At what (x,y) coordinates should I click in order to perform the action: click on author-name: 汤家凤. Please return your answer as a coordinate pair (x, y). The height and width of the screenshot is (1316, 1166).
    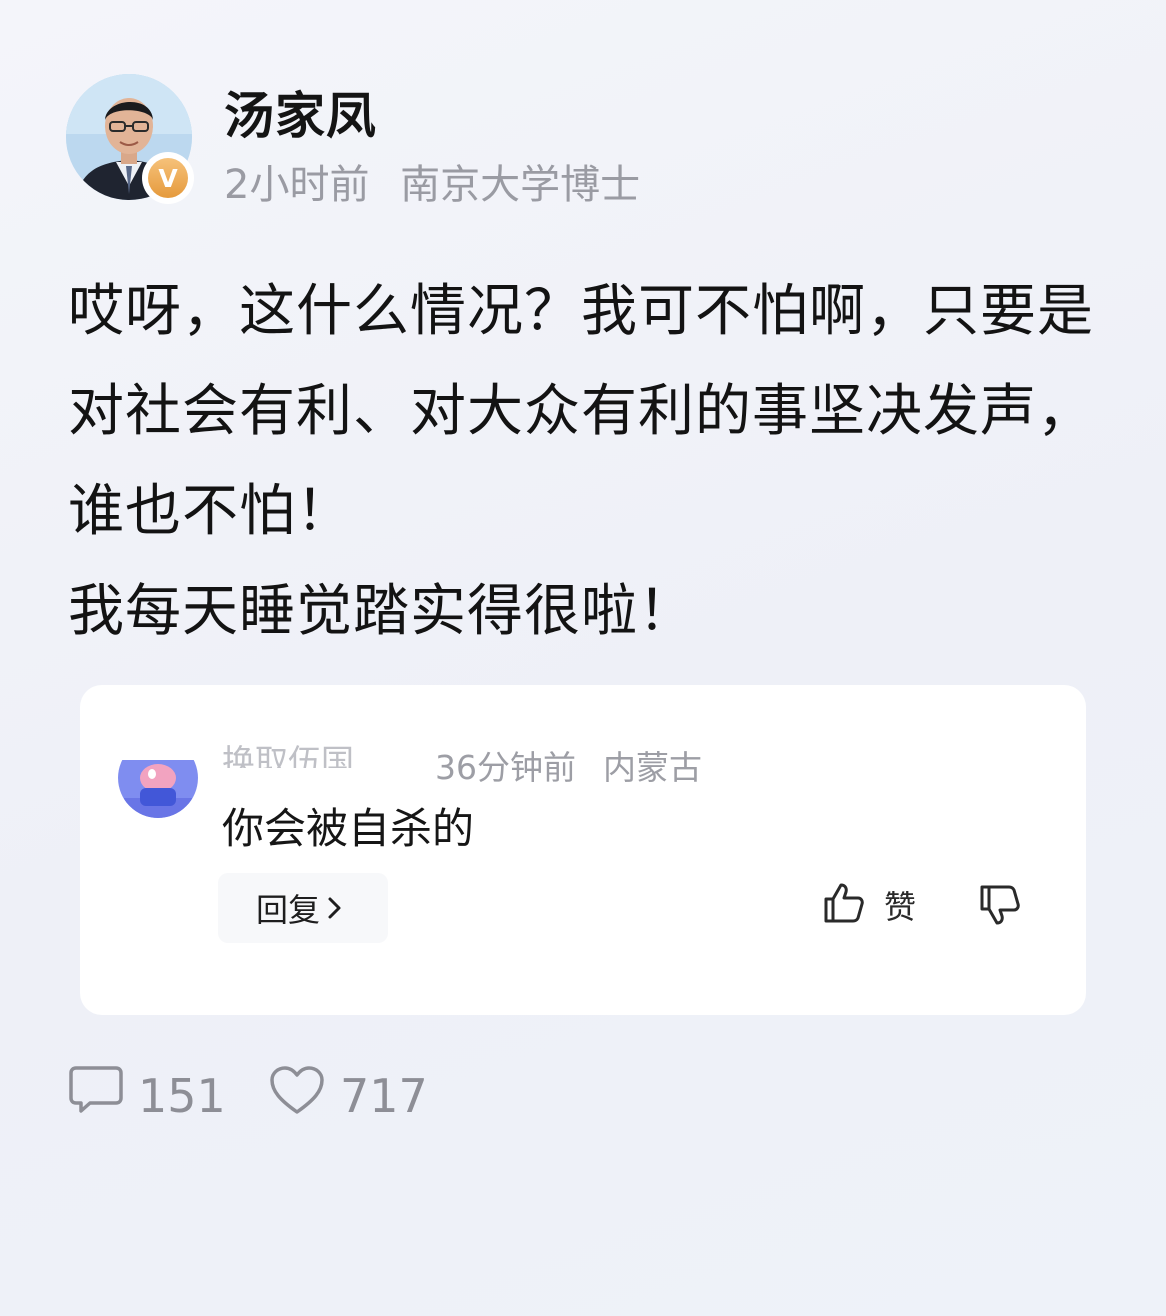
    Looking at the image, I should click on (300, 112).